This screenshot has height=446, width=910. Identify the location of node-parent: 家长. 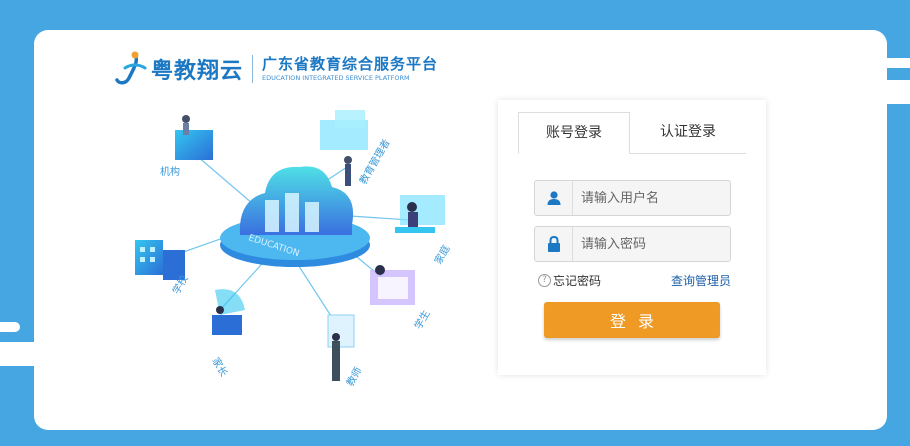
(227, 334).